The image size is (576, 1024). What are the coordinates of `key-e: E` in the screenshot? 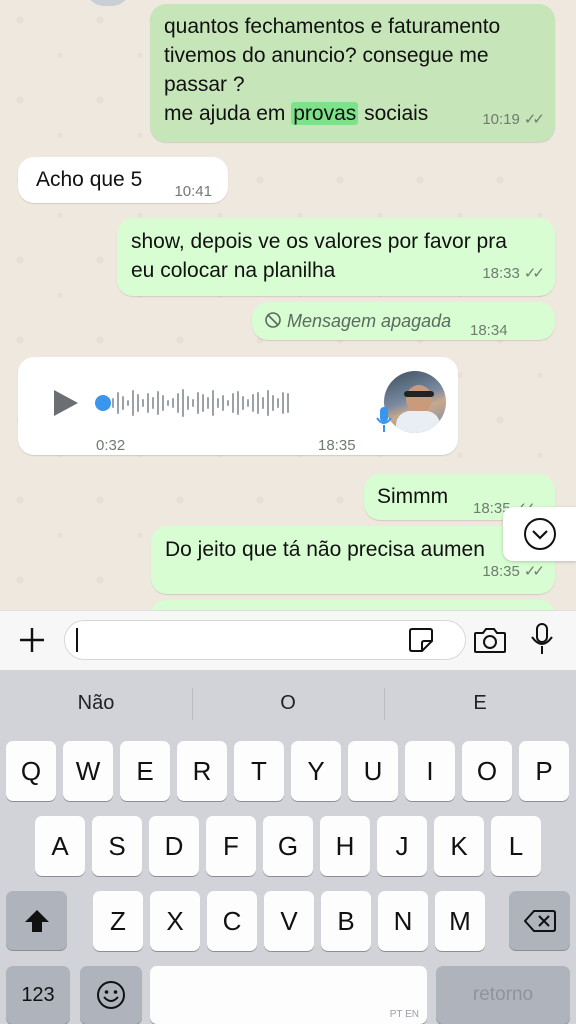 It's located at (145, 771).